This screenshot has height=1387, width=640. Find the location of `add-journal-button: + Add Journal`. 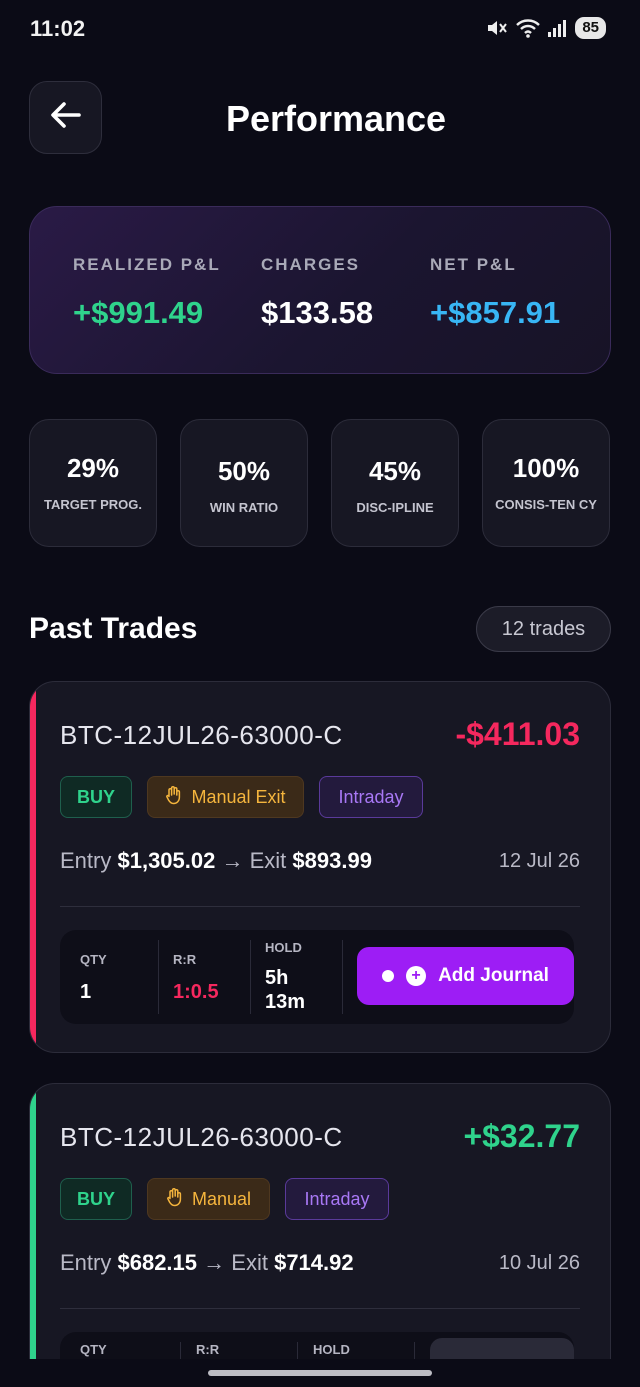

add-journal-button: + Add Journal is located at coordinates (465, 976).